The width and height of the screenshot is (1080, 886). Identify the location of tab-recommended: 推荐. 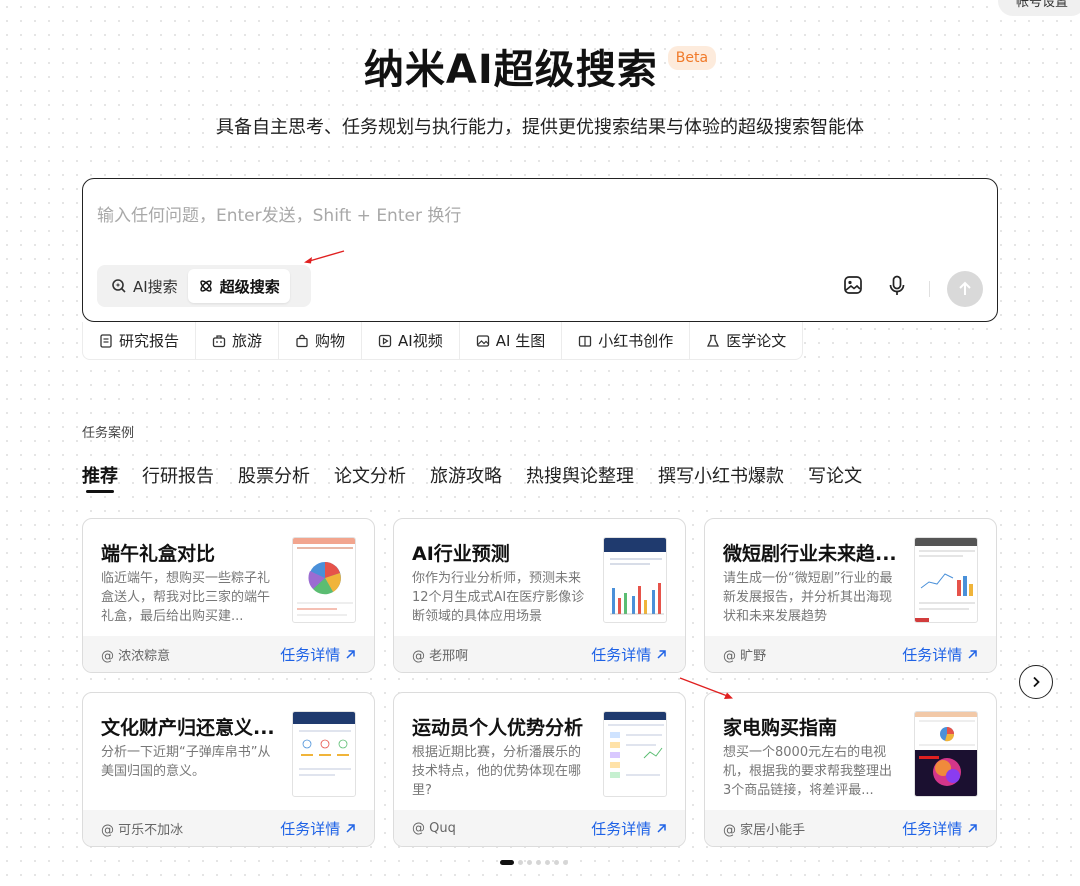
(100, 478).